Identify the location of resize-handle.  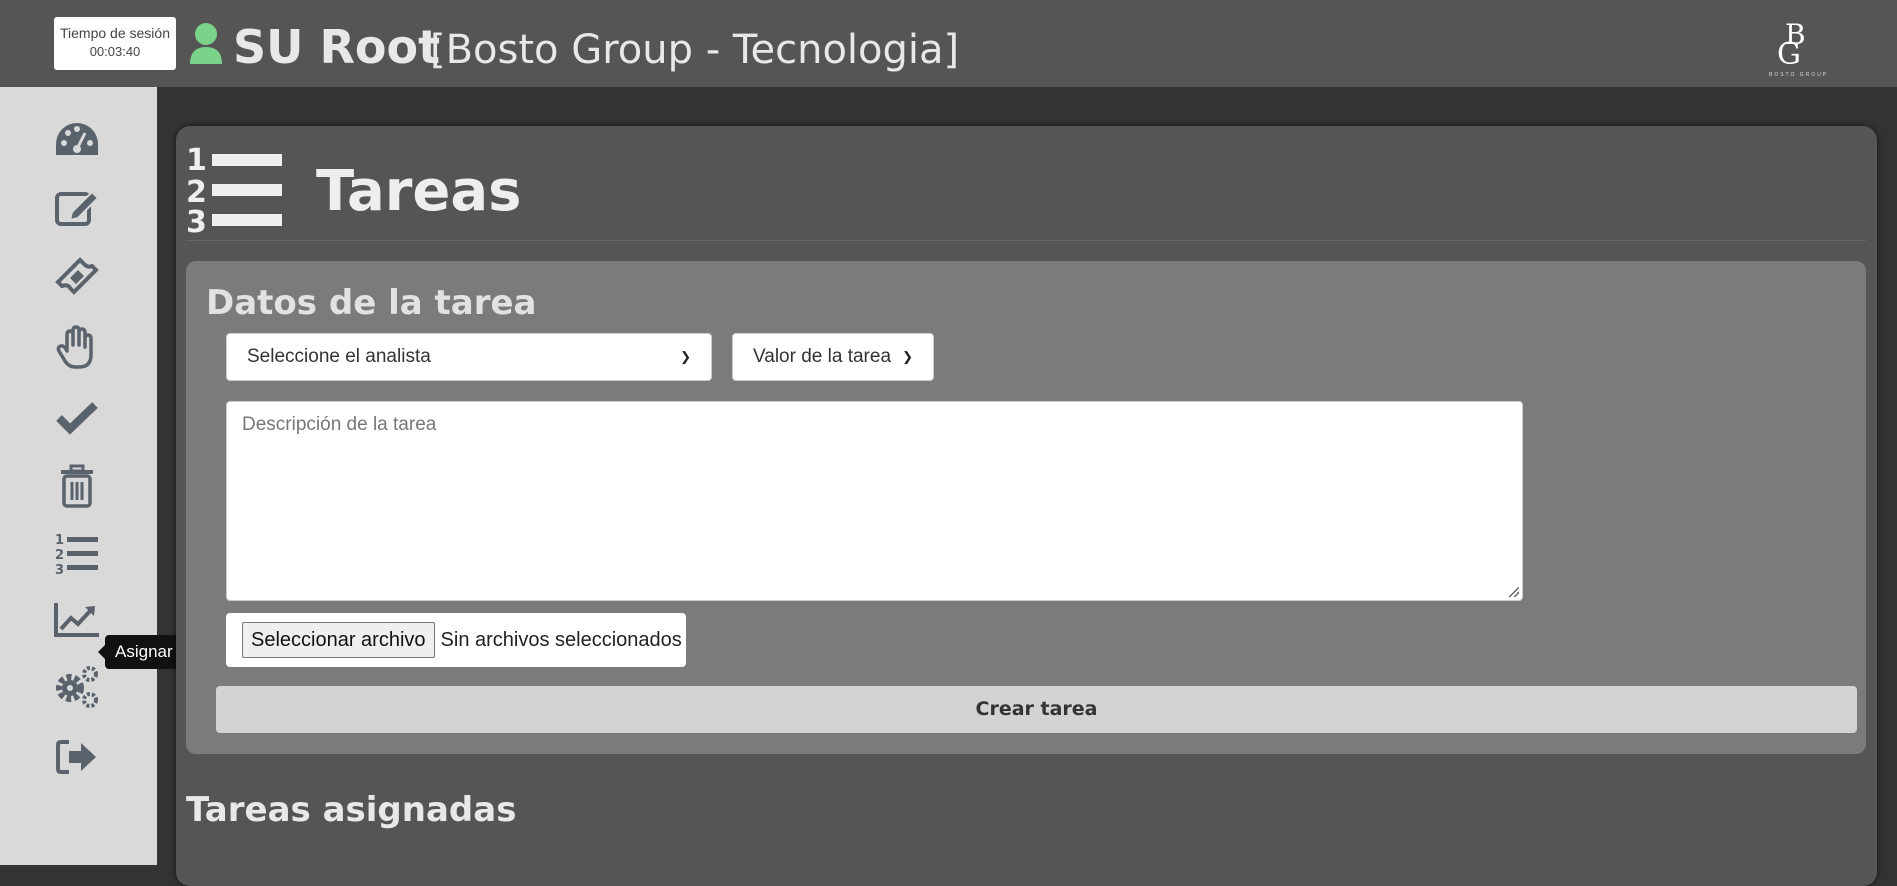
(1514, 592).